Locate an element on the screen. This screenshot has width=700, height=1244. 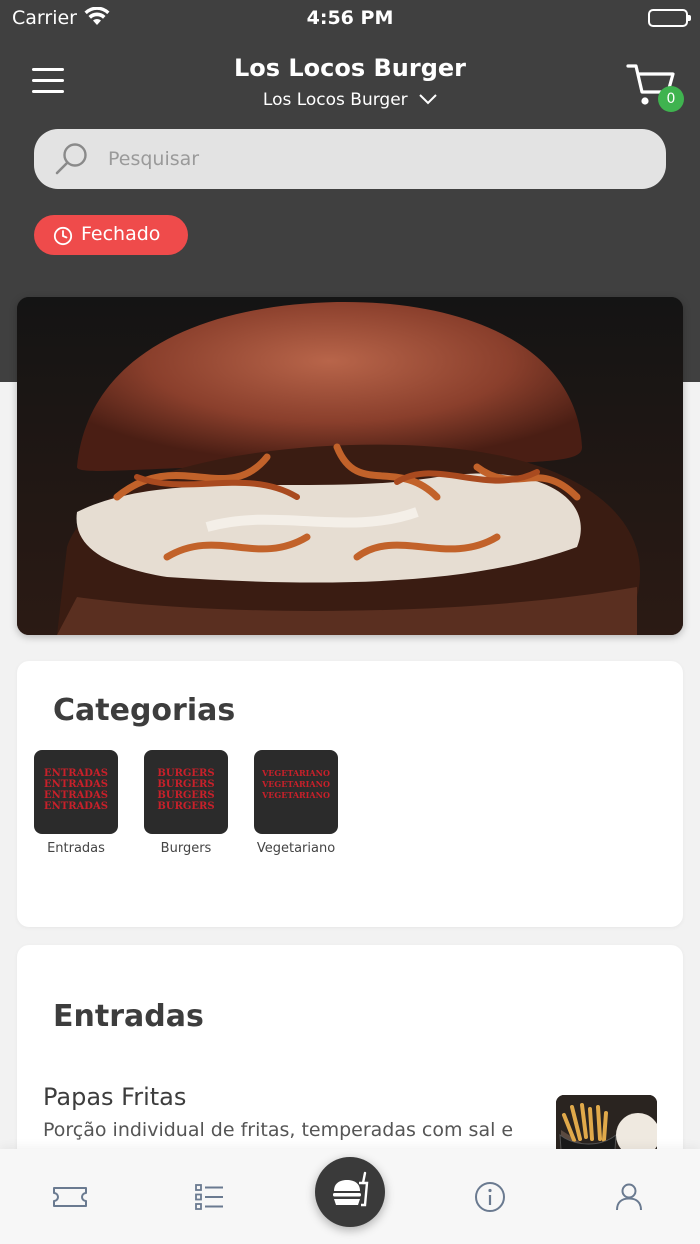
burger-drink-icon is located at coordinates (351, 1189).